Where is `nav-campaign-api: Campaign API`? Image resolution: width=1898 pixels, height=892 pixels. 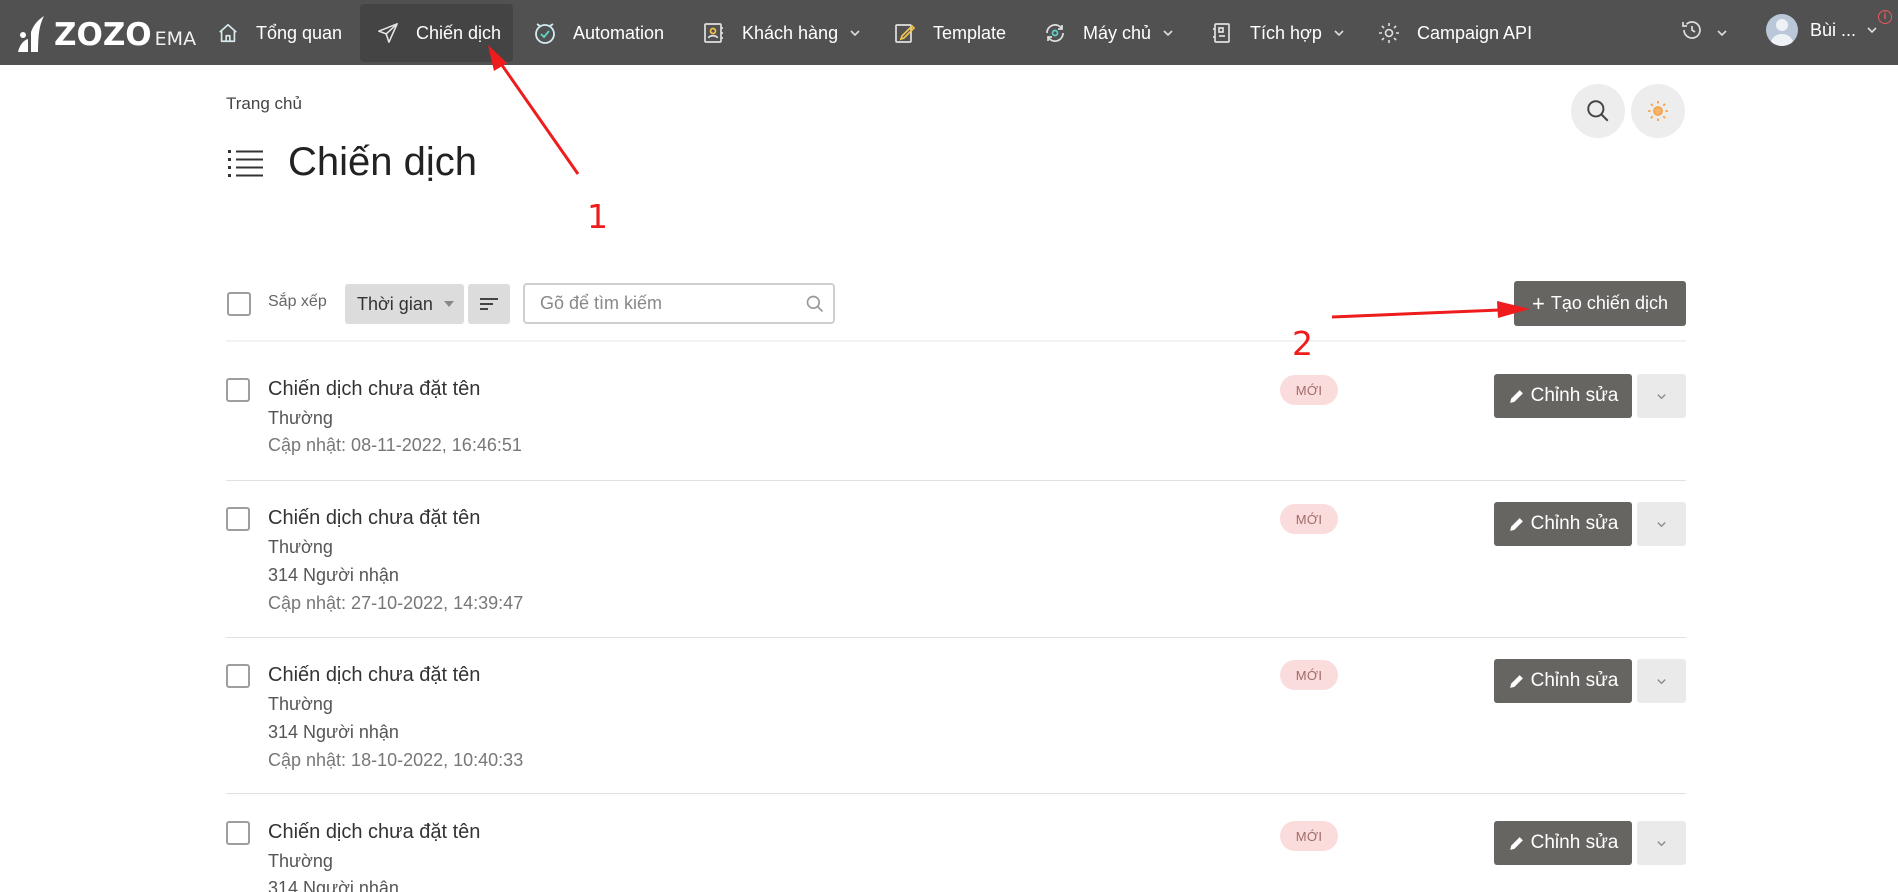 nav-campaign-api: Campaign API is located at coordinates (1454, 33).